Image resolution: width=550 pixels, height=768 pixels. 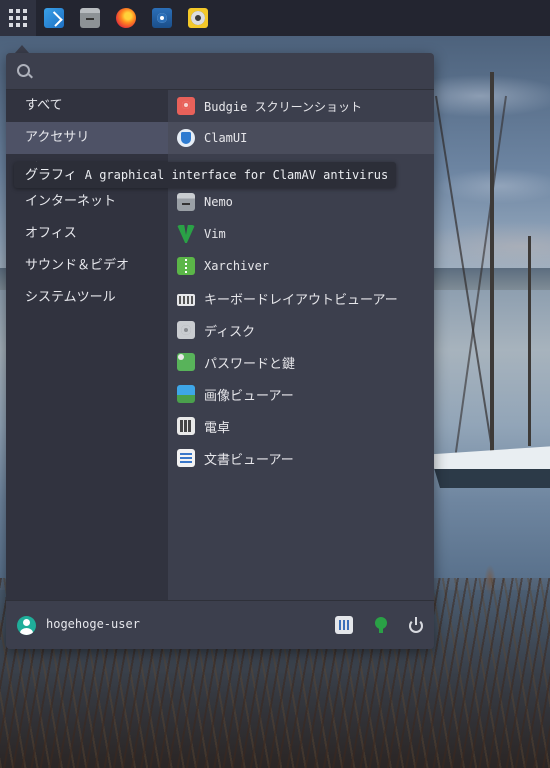 I want to click on app-item-keyboard-layout-viewer: キーボードレイアウトビューアー, so click(x=301, y=298).